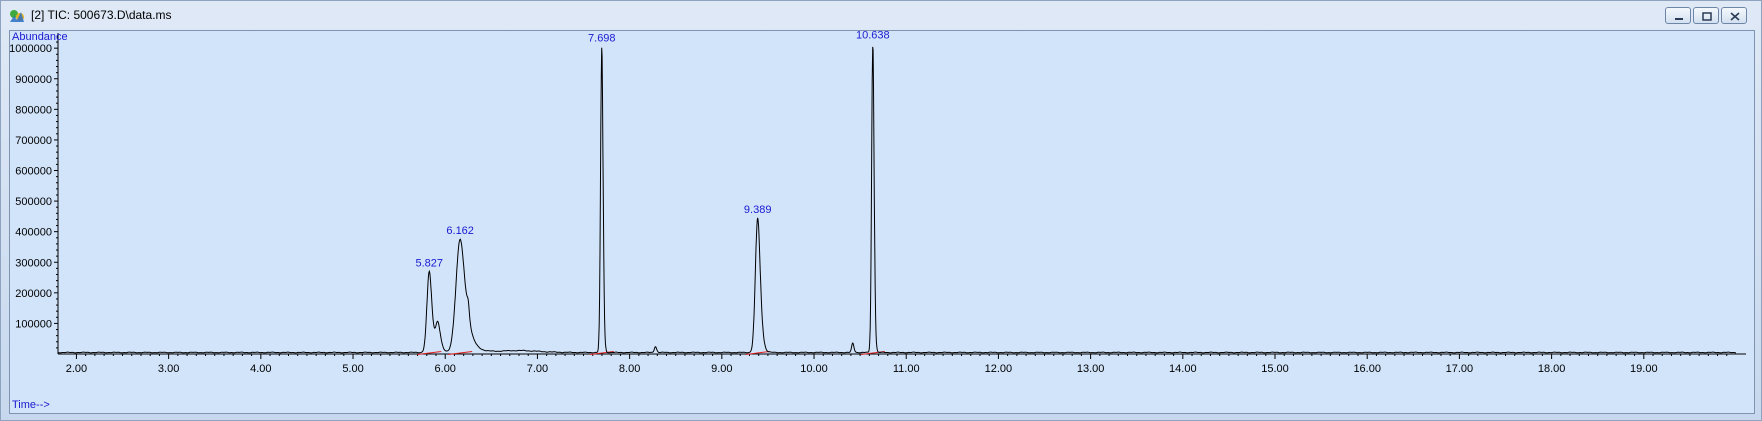 This screenshot has height=421, width=1762. Describe the element at coordinates (430, 263) in the screenshot. I see `peak-label: 5.827` at that location.